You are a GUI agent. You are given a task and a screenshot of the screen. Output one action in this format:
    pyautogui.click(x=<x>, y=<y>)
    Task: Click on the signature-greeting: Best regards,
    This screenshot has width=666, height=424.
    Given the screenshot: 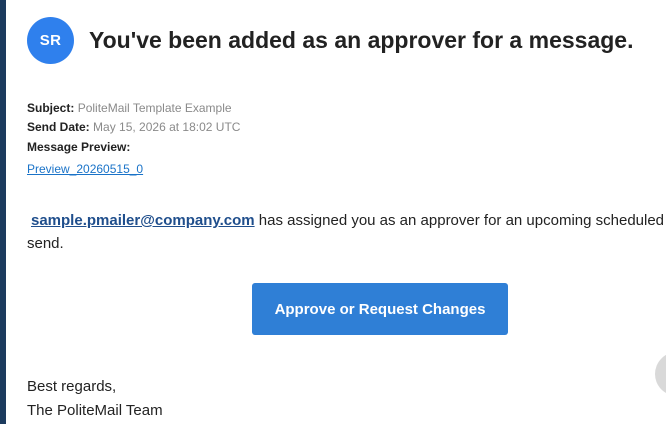 What is the action you would take?
    pyautogui.click(x=72, y=386)
    